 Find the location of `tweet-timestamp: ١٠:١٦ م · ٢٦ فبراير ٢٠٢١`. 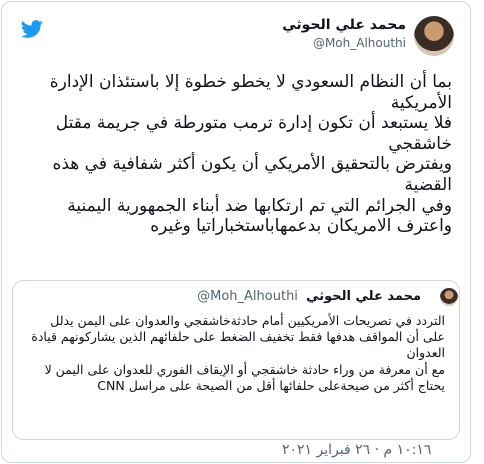

tweet-timestamp: ١٠:١٦ م · ٢٦ فبراير ٢٠٢١ is located at coordinates (356, 450).